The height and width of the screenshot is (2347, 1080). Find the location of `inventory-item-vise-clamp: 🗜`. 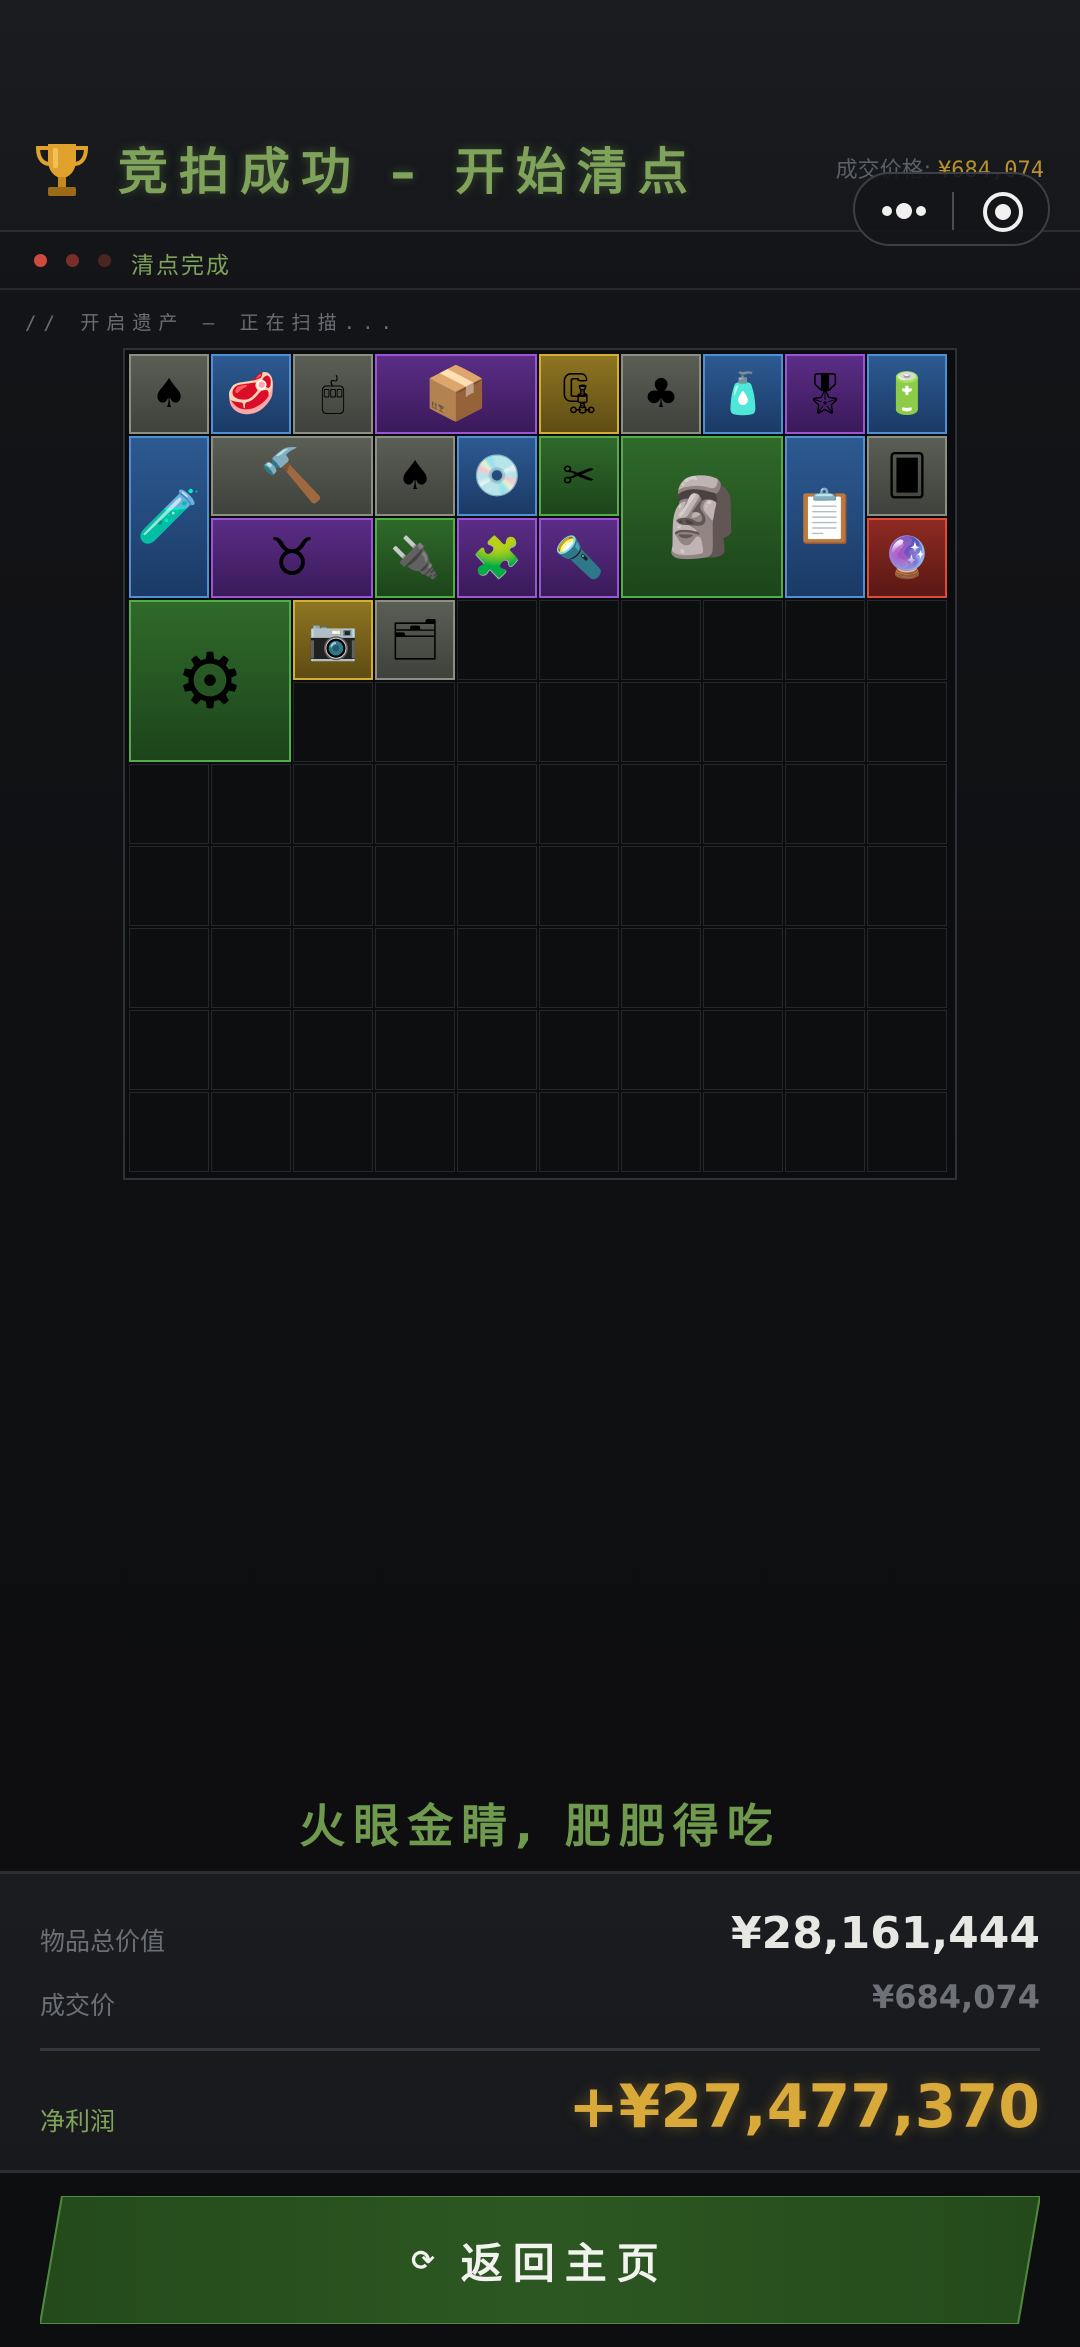

inventory-item-vise-clamp: 🗜 is located at coordinates (579, 394).